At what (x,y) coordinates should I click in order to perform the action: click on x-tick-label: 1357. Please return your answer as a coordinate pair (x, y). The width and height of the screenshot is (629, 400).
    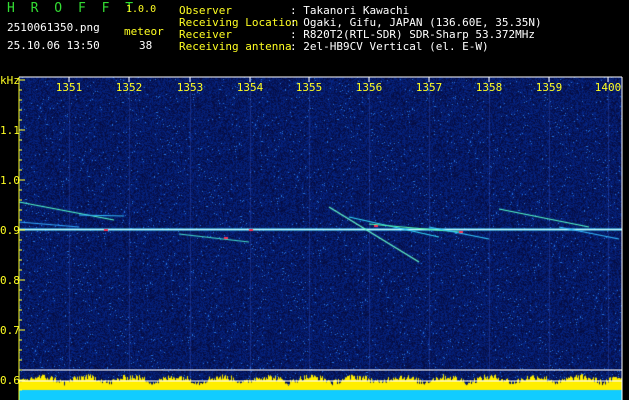
    Looking at the image, I should click on (429, 87).